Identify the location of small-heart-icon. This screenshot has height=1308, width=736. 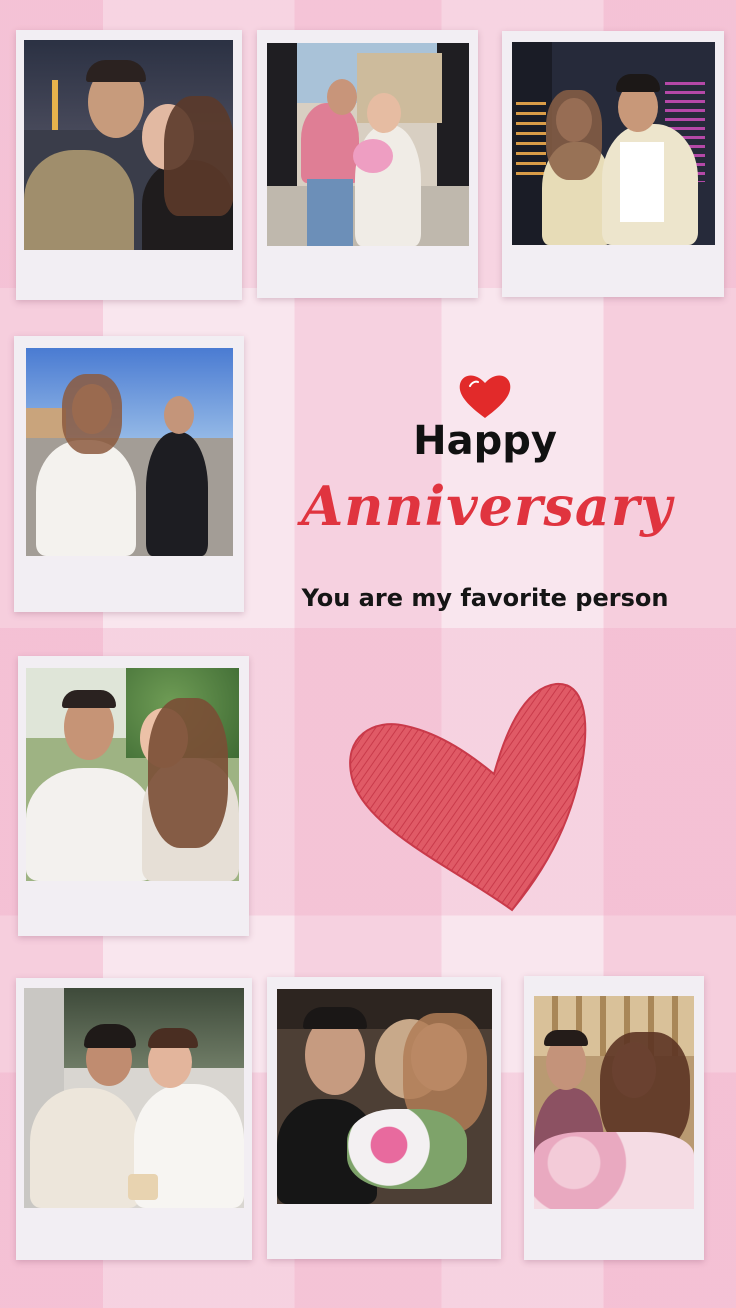
(485, 396).